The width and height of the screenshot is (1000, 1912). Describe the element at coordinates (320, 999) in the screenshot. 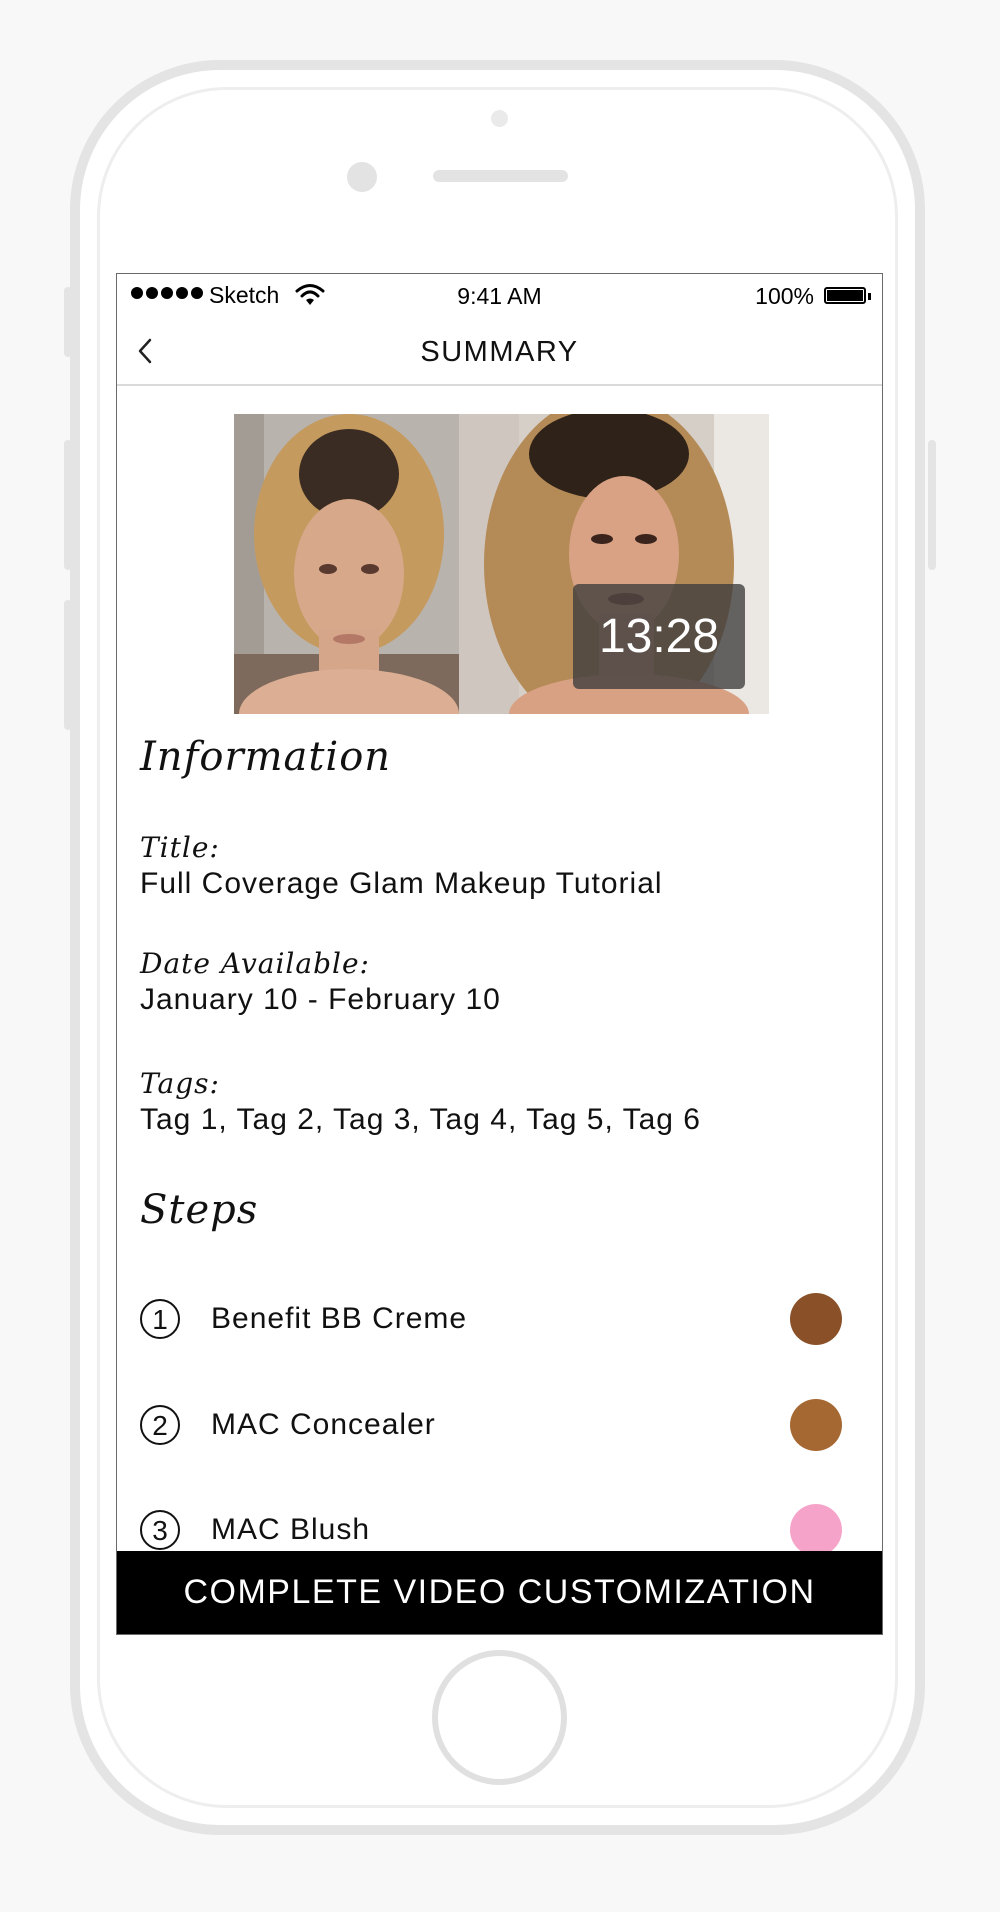

I see `date-available-value: January 10 - February 10` at that location.